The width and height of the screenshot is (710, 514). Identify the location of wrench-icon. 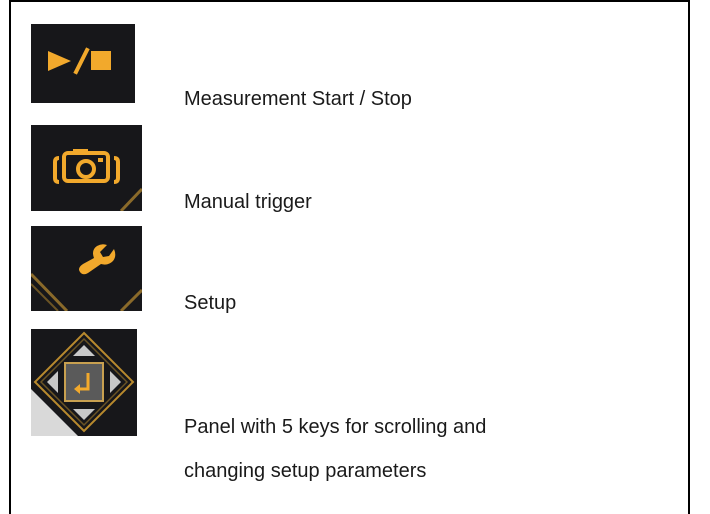
(86, 268).